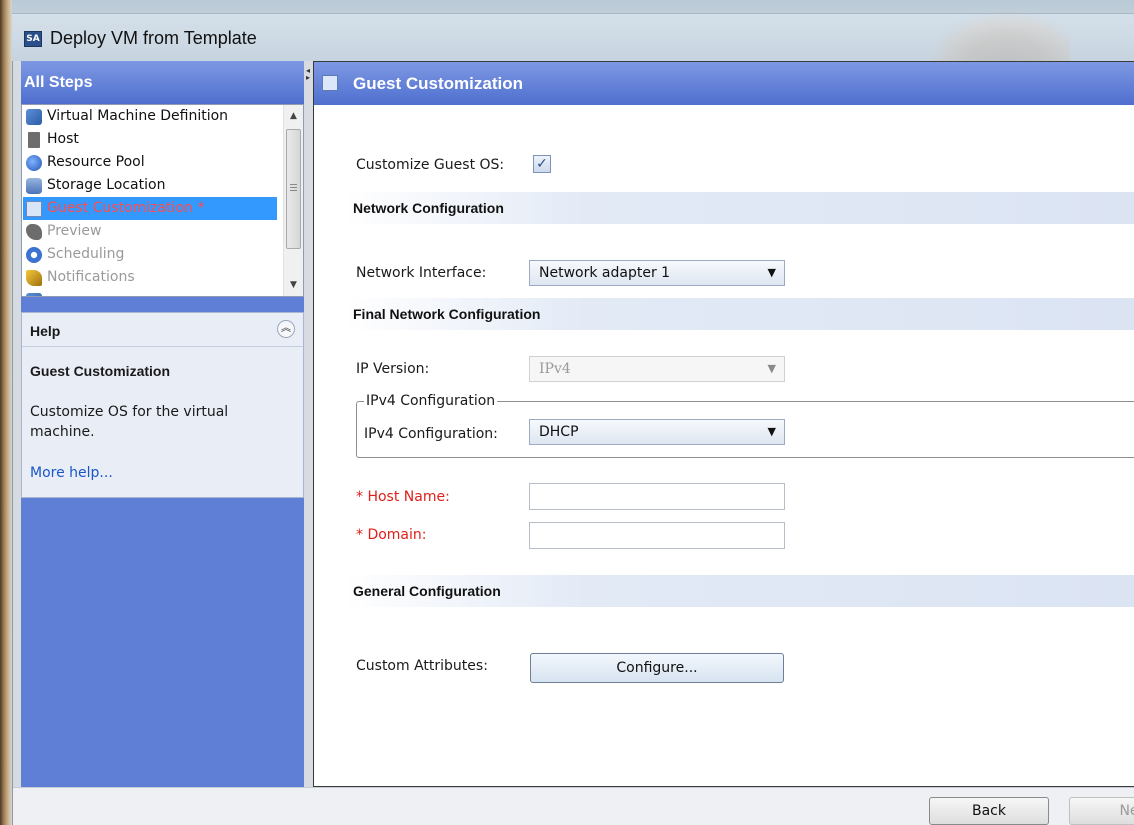  I want to click on step-label: Scheduling, so click(86, 254).